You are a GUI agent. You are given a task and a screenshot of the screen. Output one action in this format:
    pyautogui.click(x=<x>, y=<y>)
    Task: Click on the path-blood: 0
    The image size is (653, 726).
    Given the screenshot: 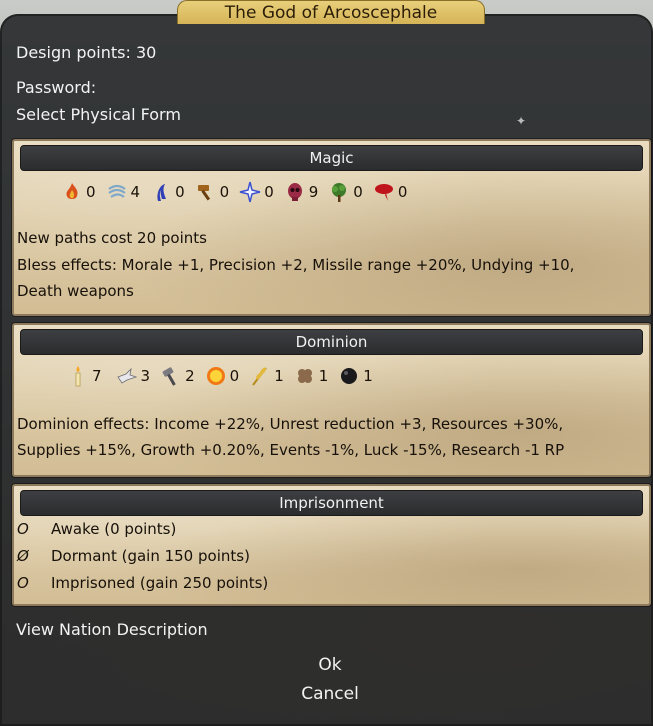 What is the action you would take?
    pyautogui.click(x=390, y=192)
    